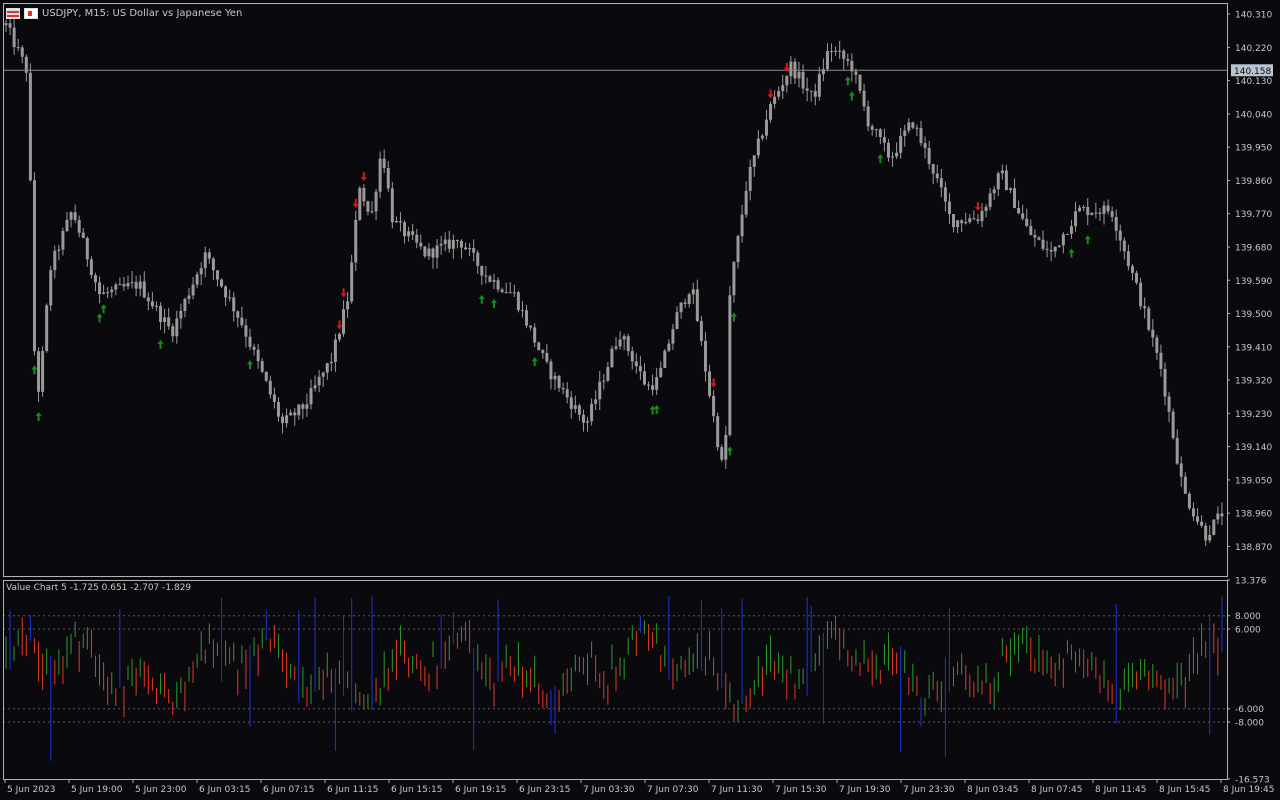 This screenshot has height=800, width=1280. I want to click on price-tick-label: 140.040, so click(1253, 115).